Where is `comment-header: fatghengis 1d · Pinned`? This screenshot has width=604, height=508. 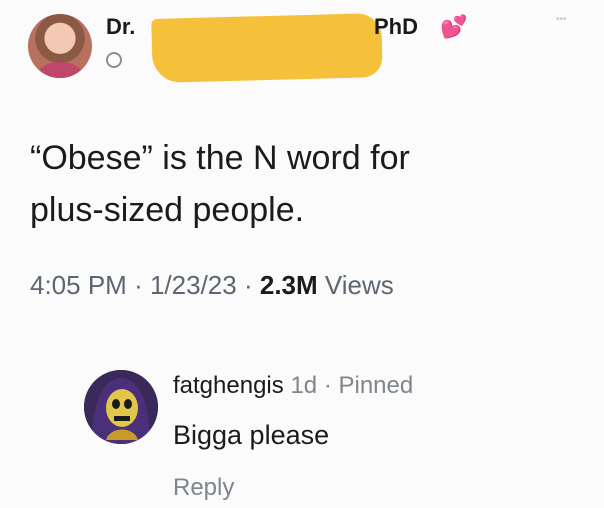
comment-header: fatghengis 1d · Pinned is located at coordinates (293, 386).